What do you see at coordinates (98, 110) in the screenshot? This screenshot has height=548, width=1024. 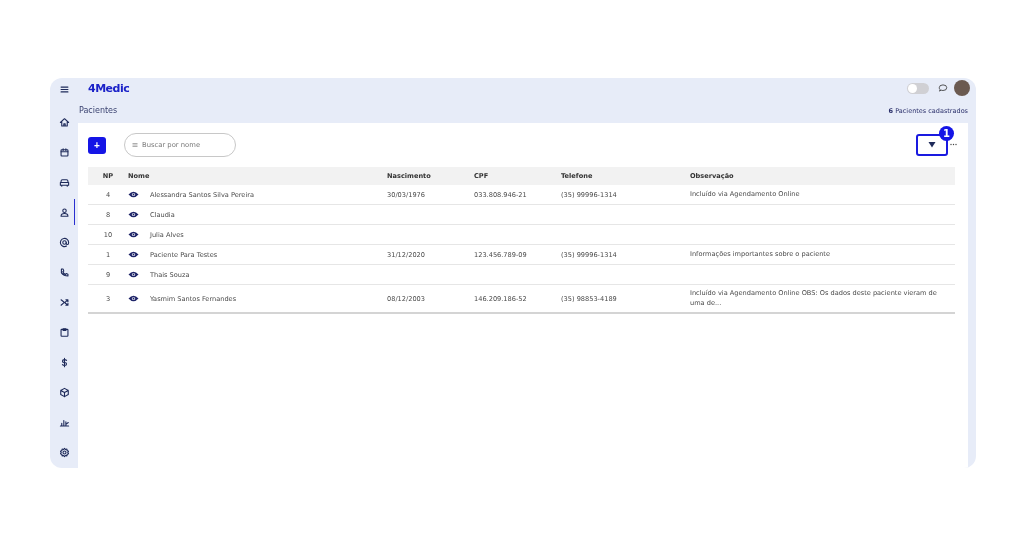 I see `page-title: Pacientes` at bounding box center [98, 110].